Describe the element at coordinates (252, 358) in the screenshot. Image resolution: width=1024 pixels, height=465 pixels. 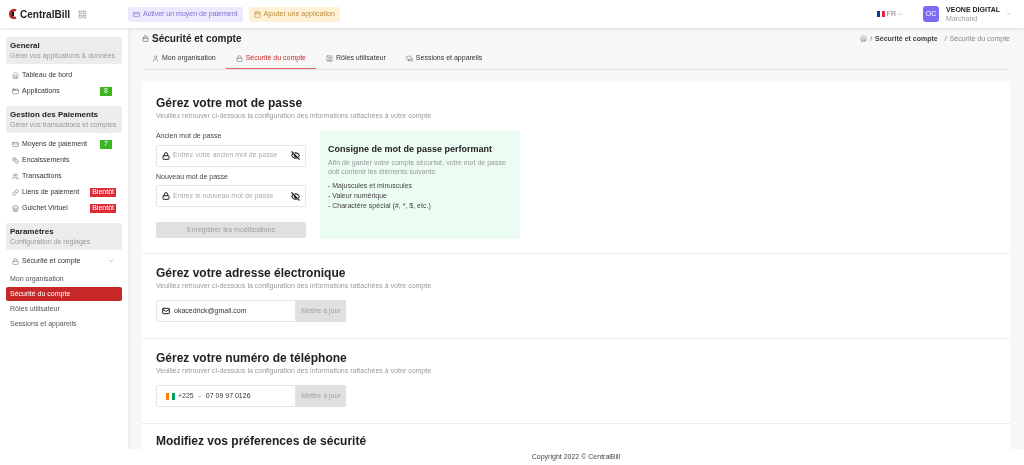
I see `section-title: Gérez votre numéro de téléphone` at that location.